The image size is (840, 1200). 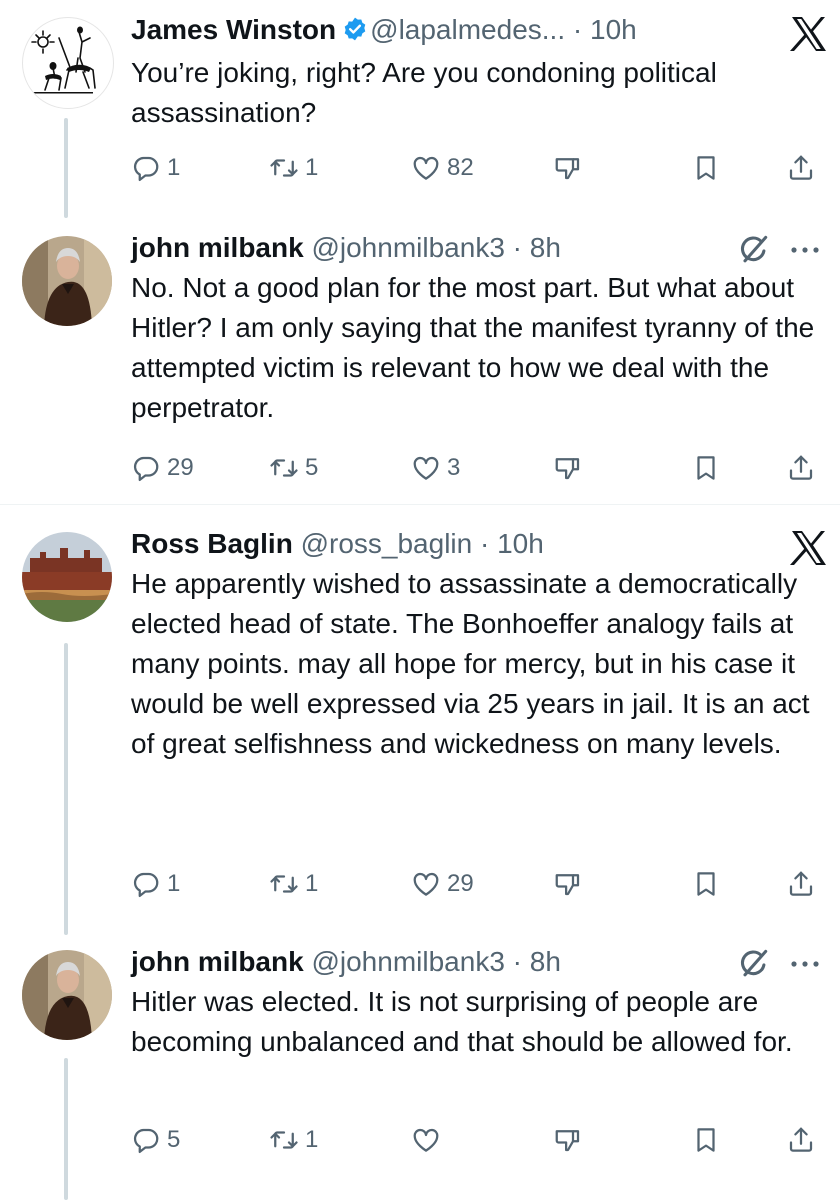 I want to click on reply-count: 5, so click(x=174, y=1139).